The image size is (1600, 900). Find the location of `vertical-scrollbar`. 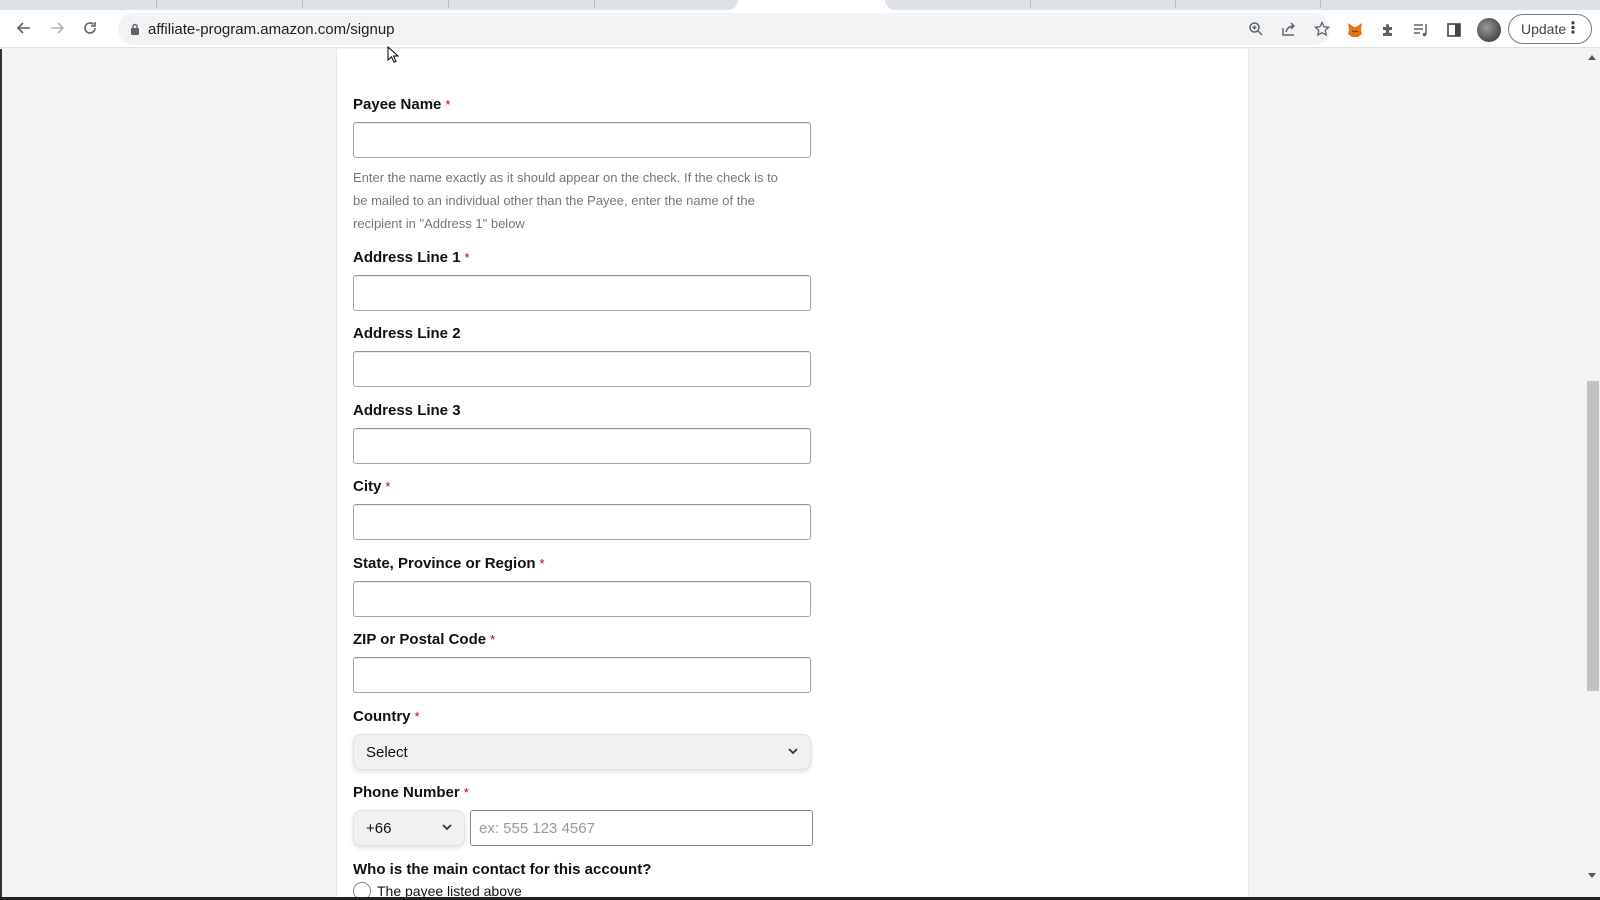

vertical-scrollbar is located at coordinates (1592, 474).